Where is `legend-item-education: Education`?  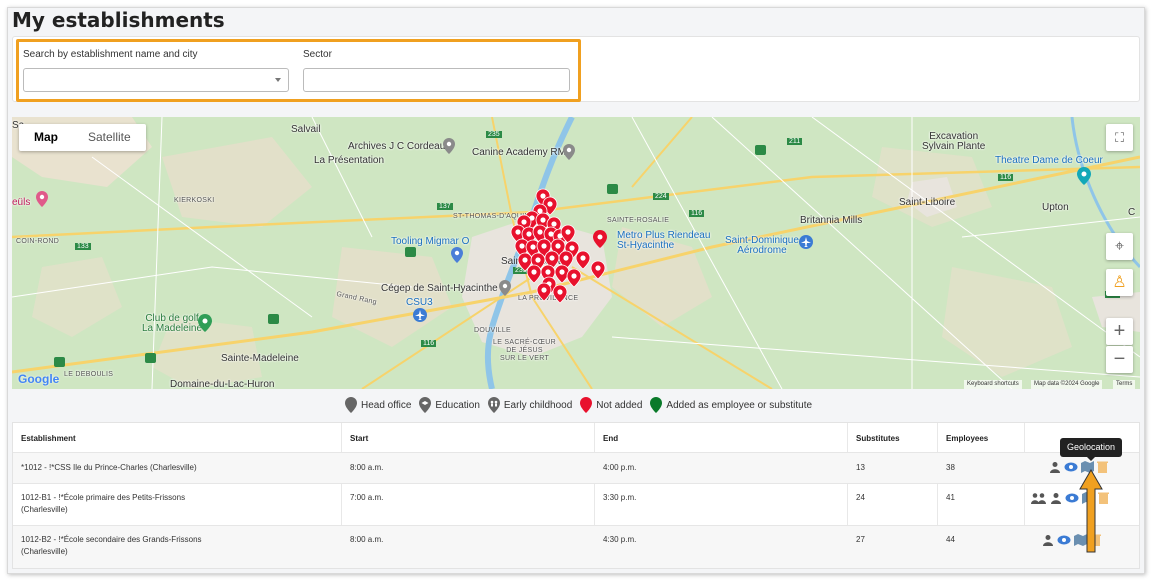
legend-item-education: Education is located at coordinates (449, 405).